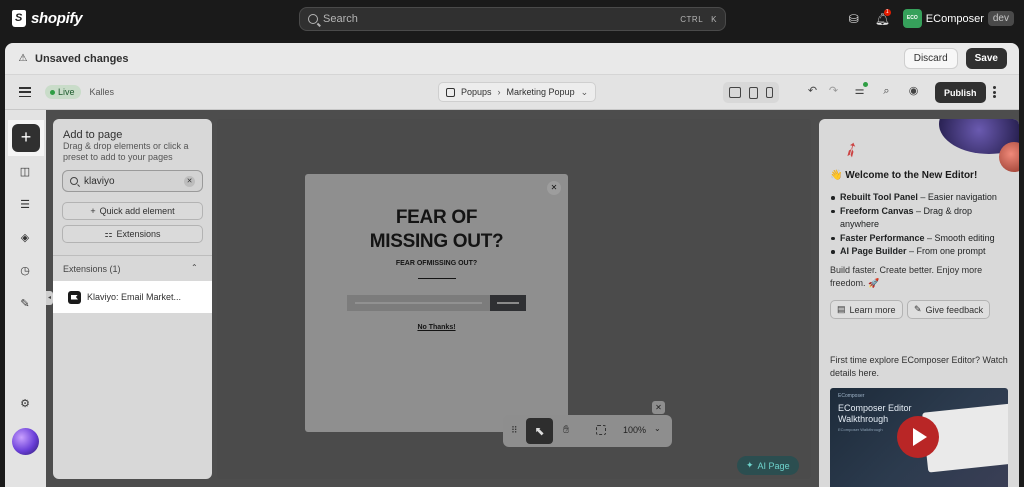 This screenshot has height=487, width=1024. What do you see at coordinates (554, 188) in the screenshot?
I see `popup-close-icon: ✕` at bounding box center [554, 188].